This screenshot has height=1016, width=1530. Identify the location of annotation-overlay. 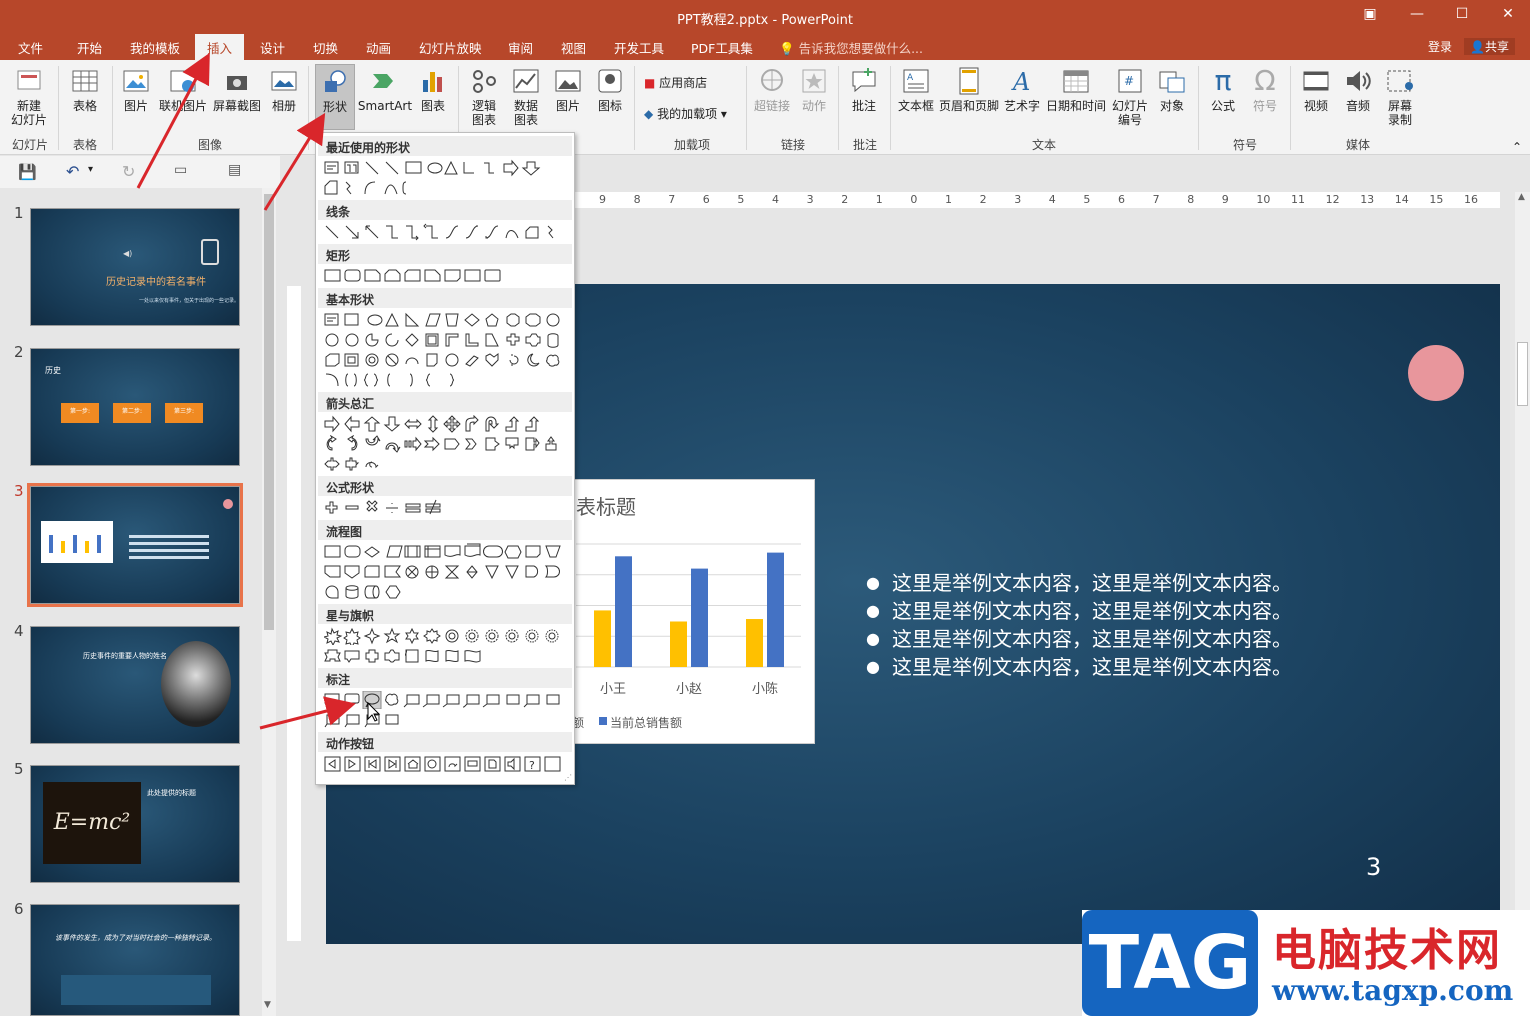
(258, 391).